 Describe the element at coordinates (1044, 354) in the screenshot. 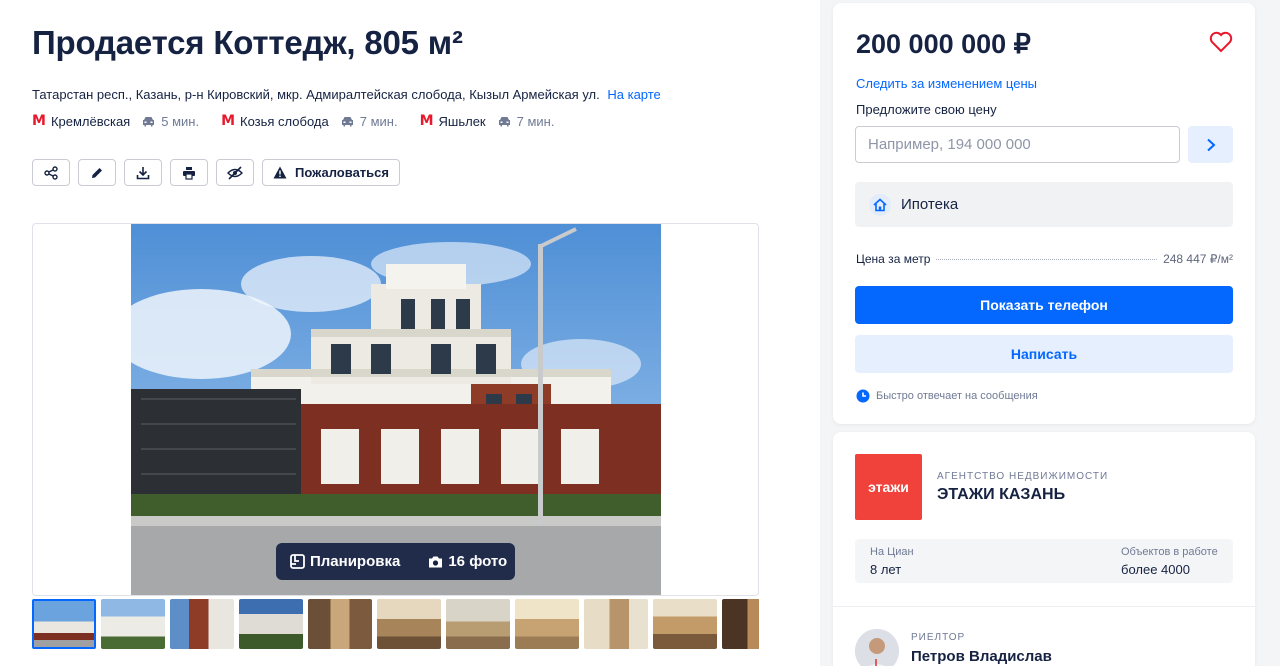

I see `write-message-button: Написать` at that location.